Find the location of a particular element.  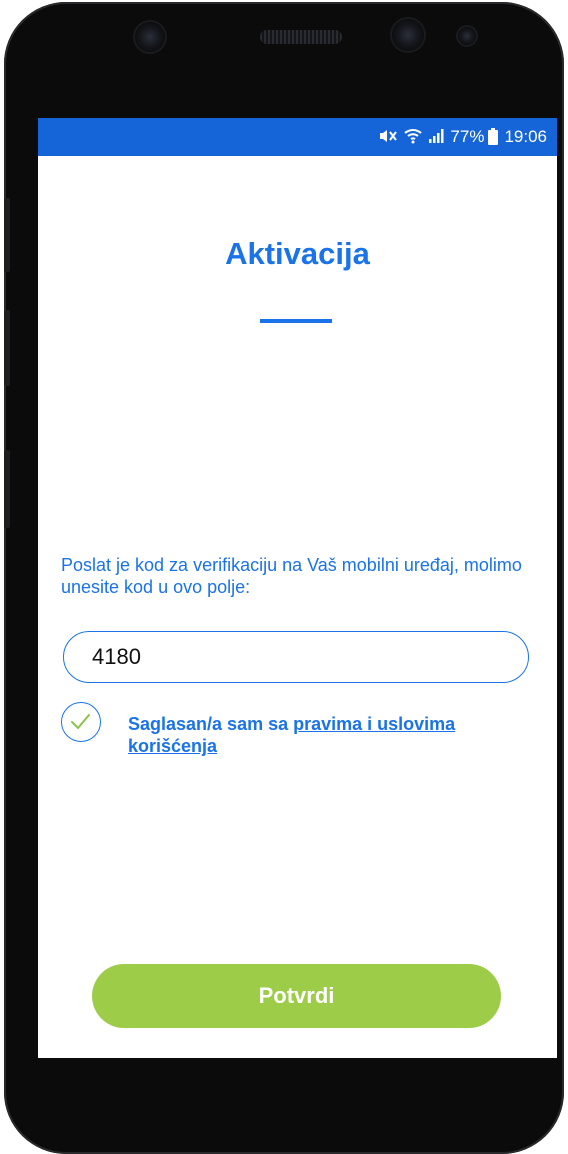

battery-charging-icon is located at coordinates (493, 136).